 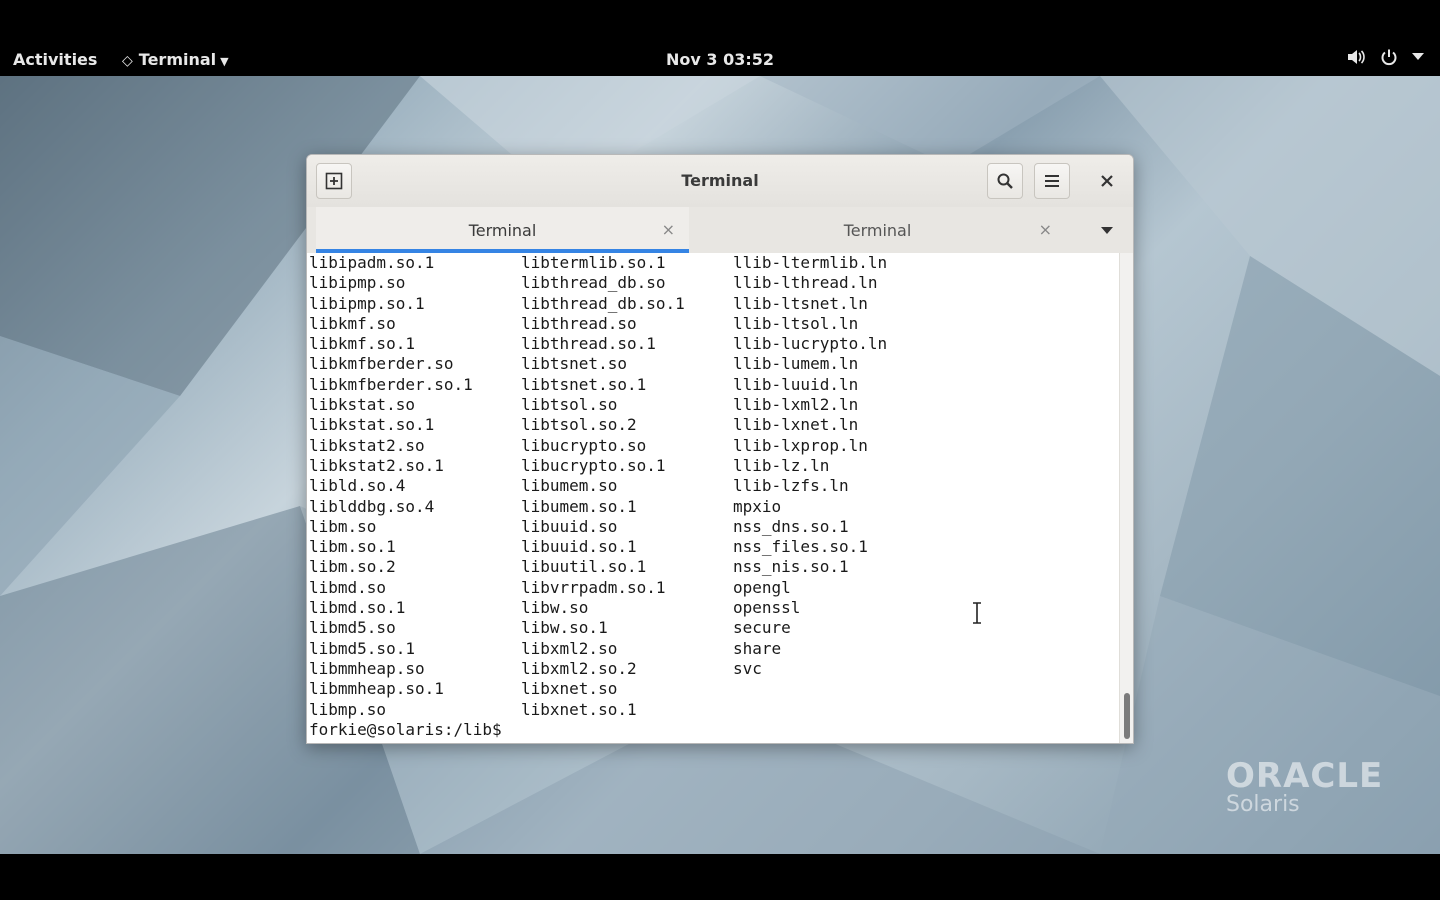 I want to click on power-icon, so click(x=1389, y=57).